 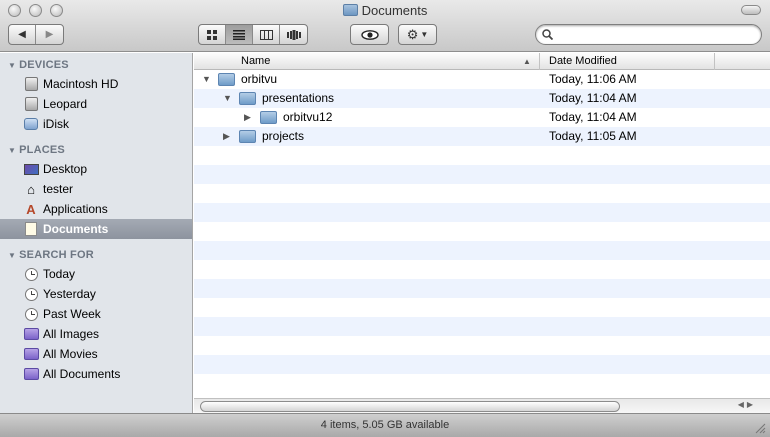 I want to click on sidebar-item-yesterday: Yesterday, so click(x=96, y=294).